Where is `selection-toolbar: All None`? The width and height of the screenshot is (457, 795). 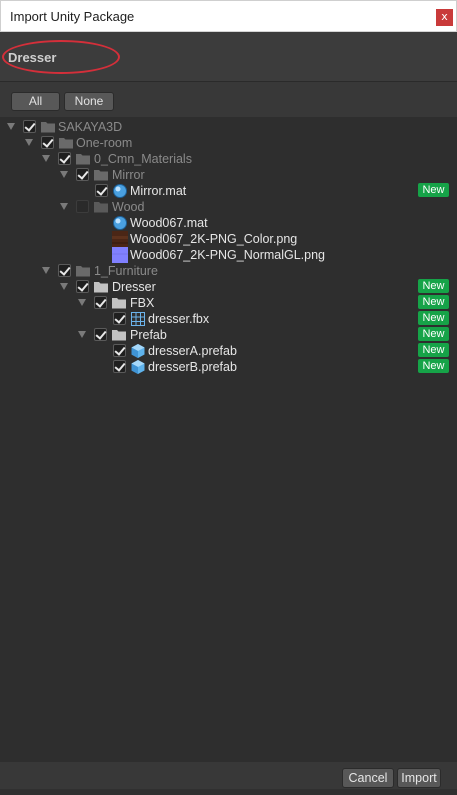
selection-toolbar: All None is located at coordinates (228, 100).